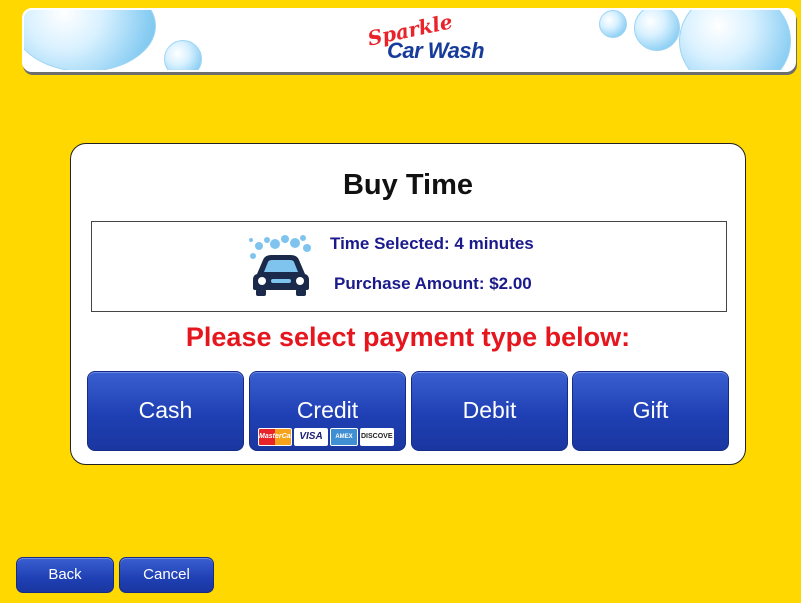  Describe the element at coordinates (344, 437) in the screenshot. I see `amex-logo: AMEX` at that location.